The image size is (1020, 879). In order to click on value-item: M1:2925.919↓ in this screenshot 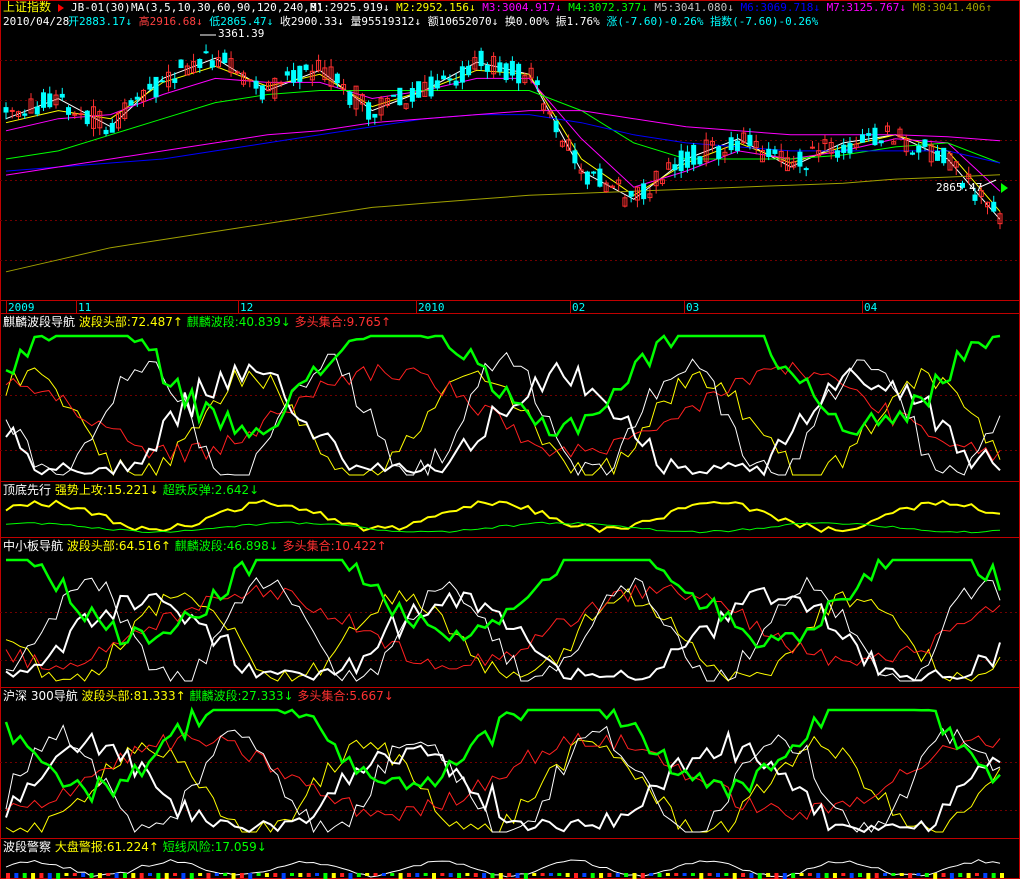, I will do `click(353, 7)`.